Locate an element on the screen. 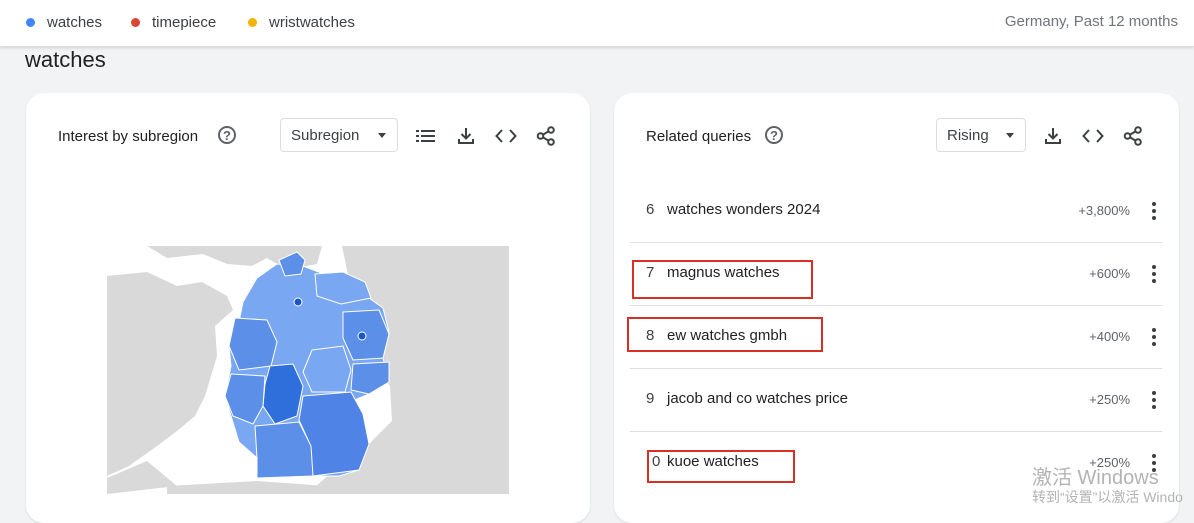 This screenshot has width=1194, height=523. legend-item-wristwatches: wristwatches is located at coordinates (301, 22).